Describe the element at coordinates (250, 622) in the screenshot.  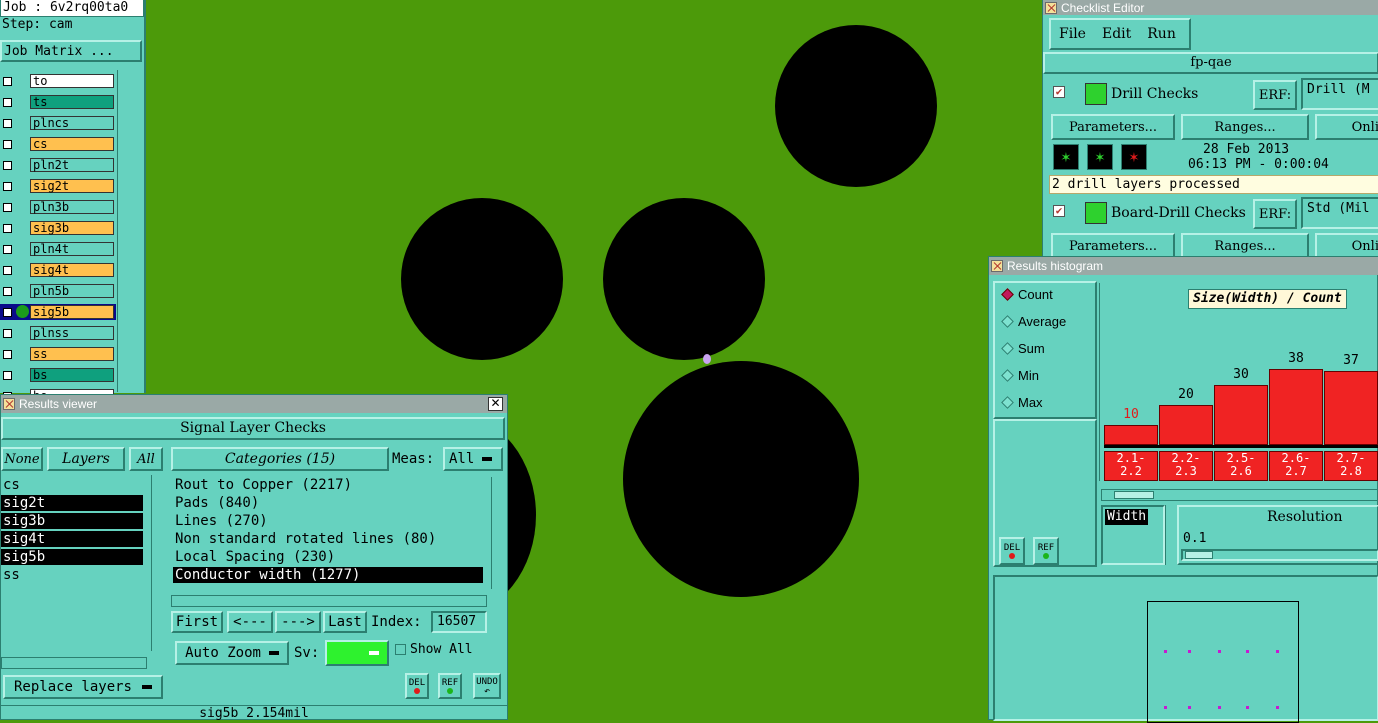
I see `prev-button: <---` at that location.